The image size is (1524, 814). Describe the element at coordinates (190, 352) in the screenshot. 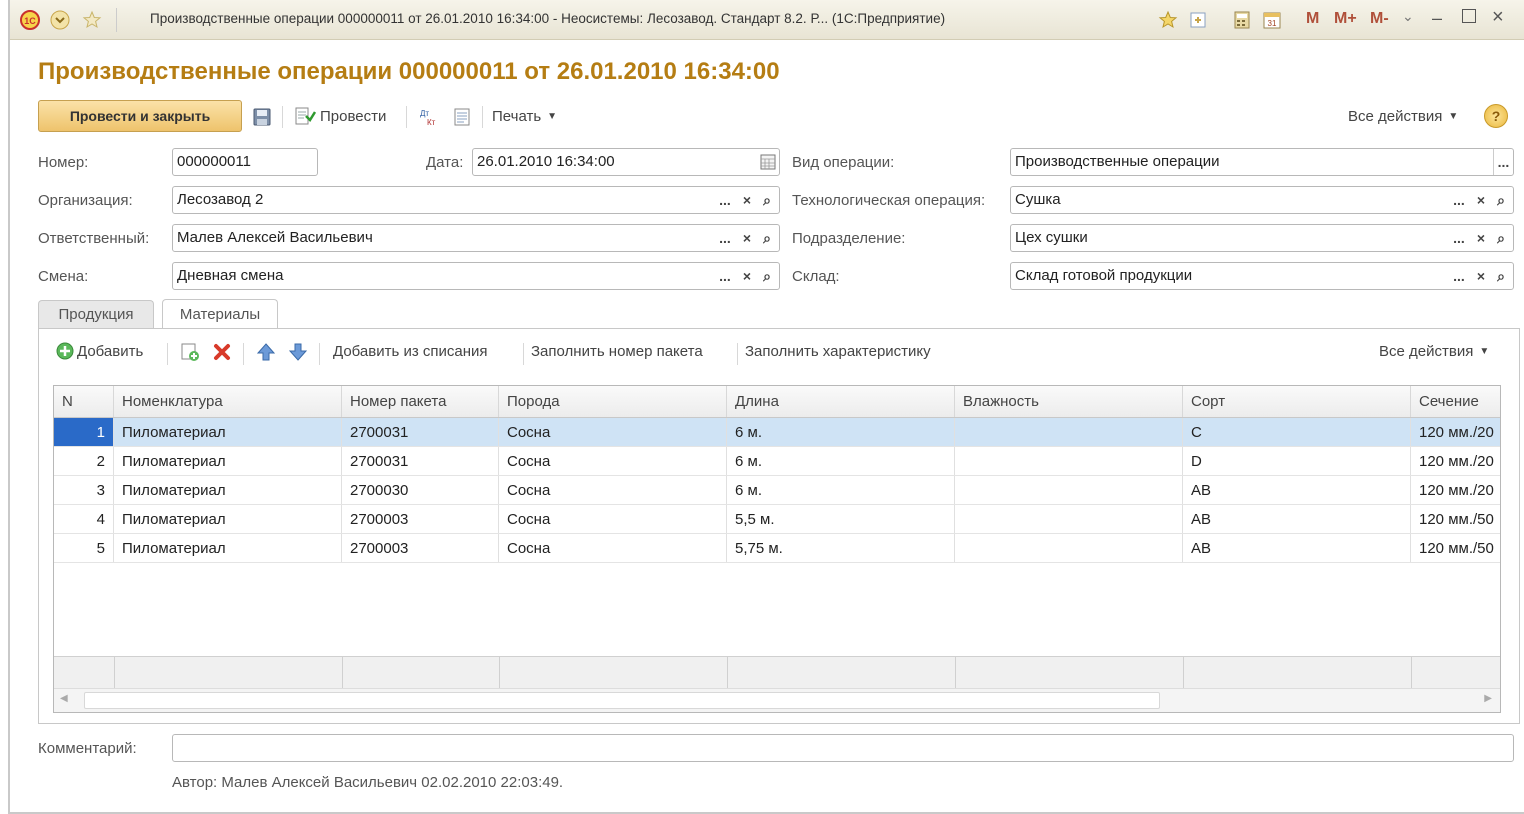

I see `copy-row-icon` at that location.